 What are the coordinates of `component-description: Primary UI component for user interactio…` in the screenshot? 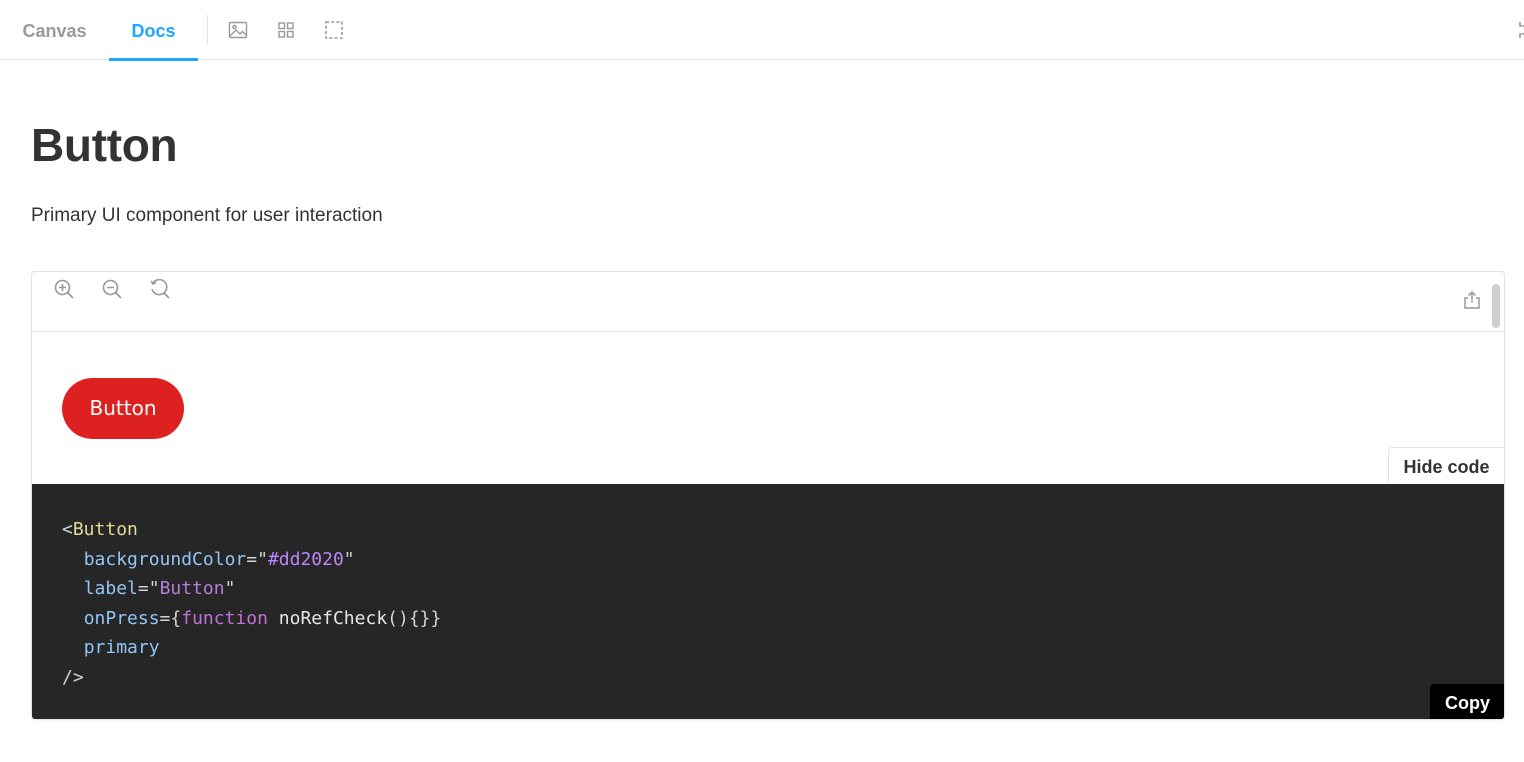 It's located at (207, 215).